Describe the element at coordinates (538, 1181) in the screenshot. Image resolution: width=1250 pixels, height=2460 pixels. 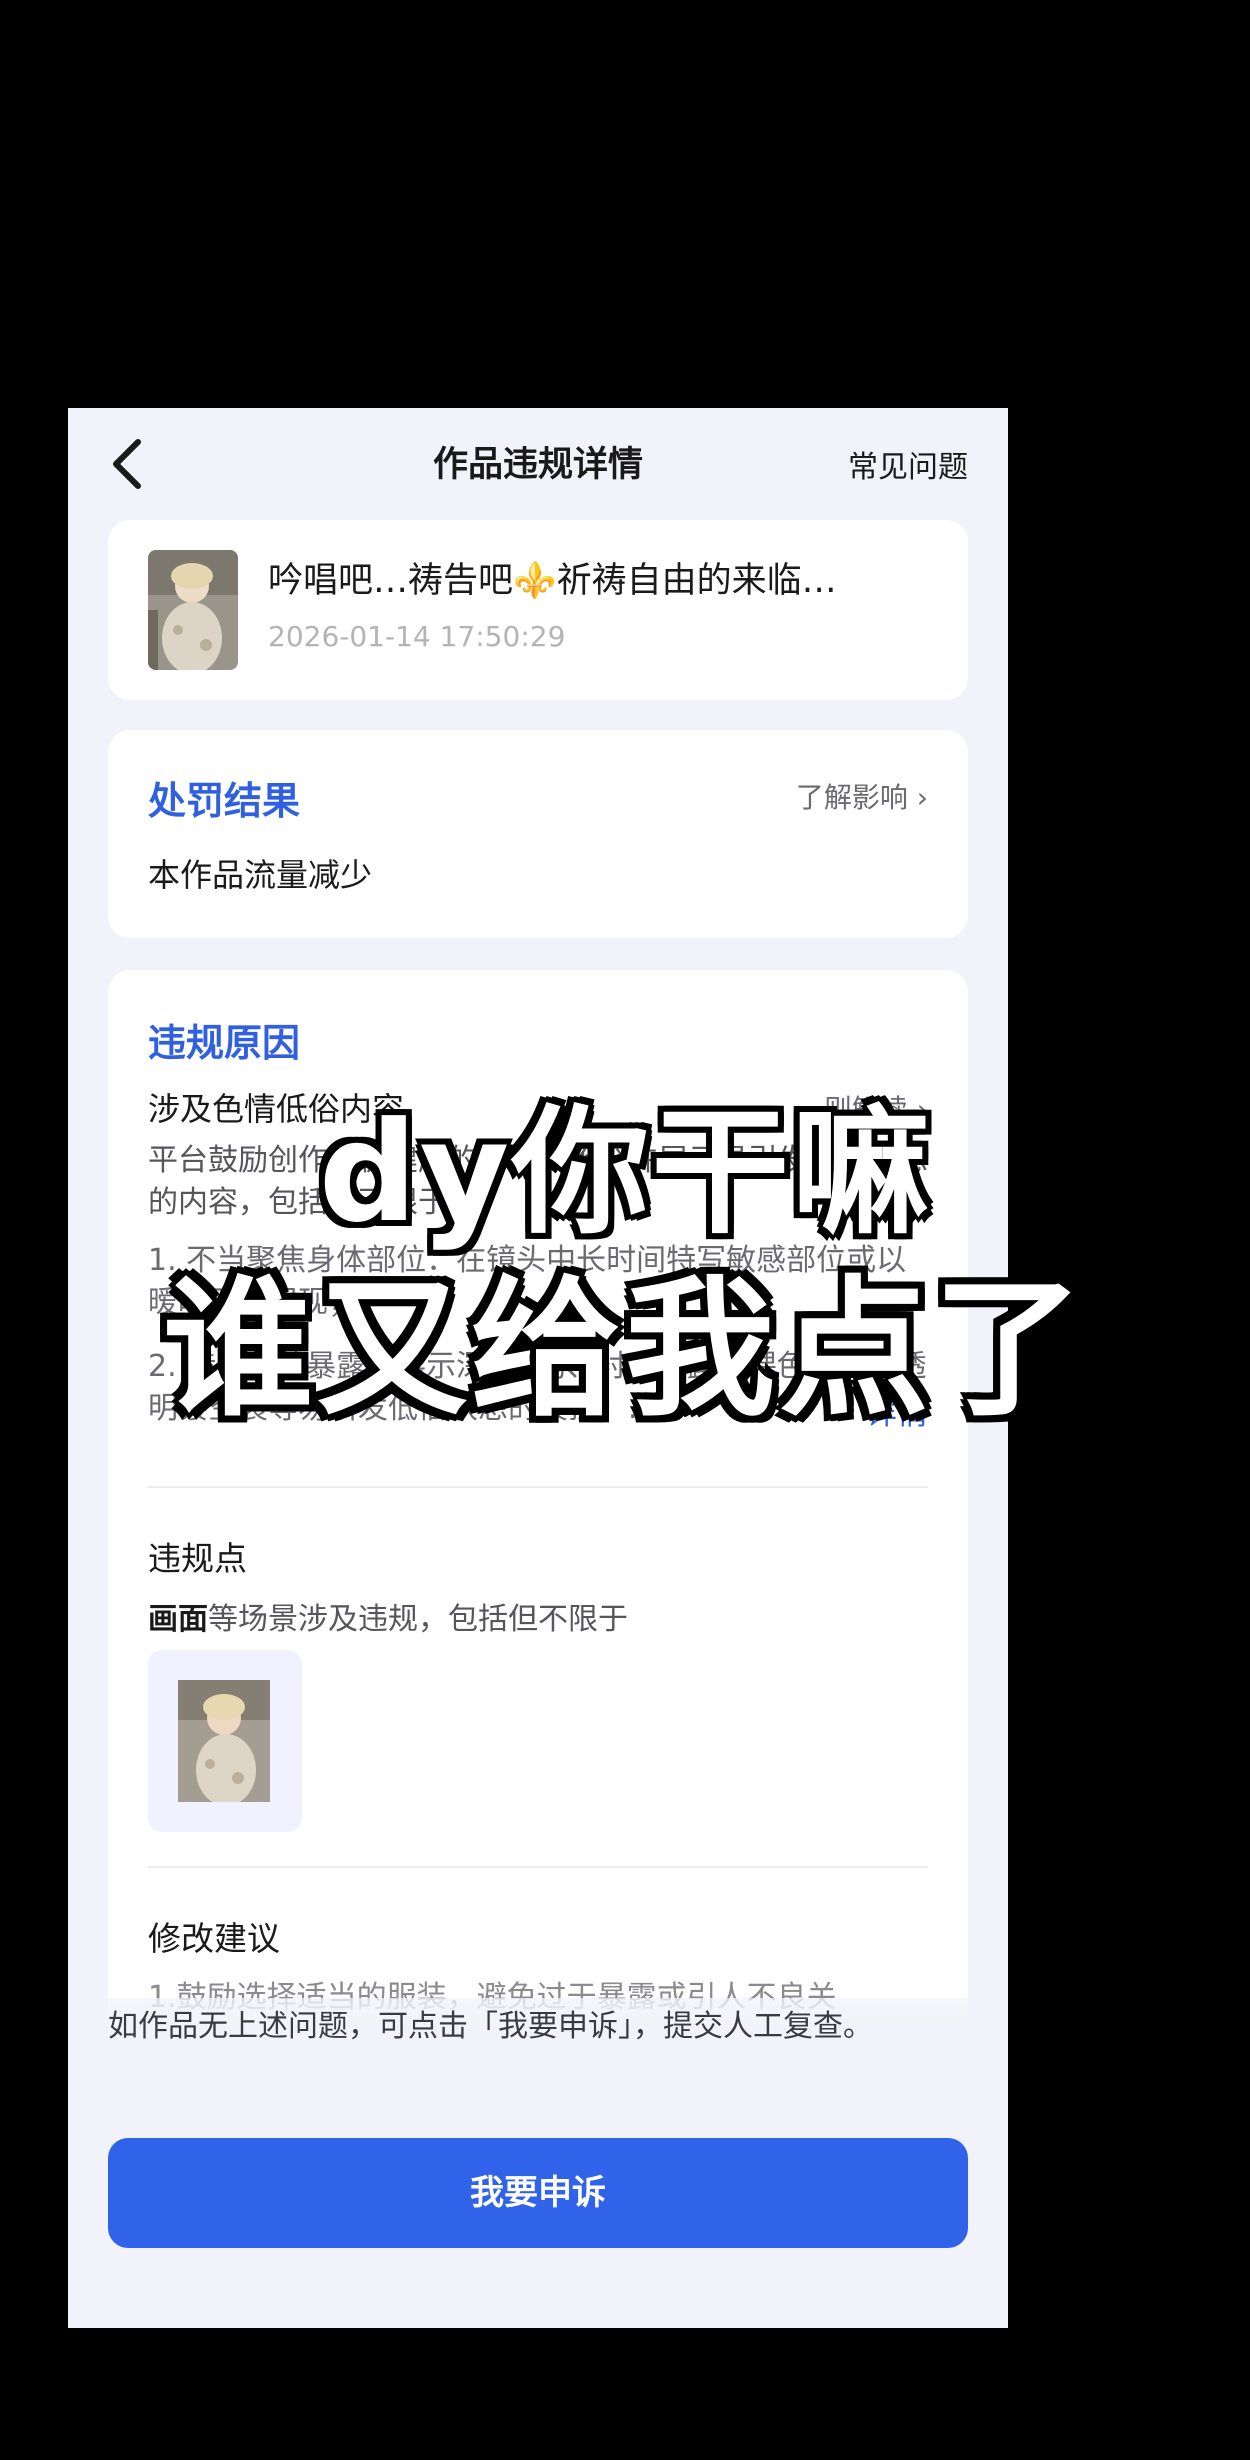
I see `violation-description: 平台鼓励创作积极健康的作品，不允许展示易引发低俗联想的内容，包括但不限于：` at that location.